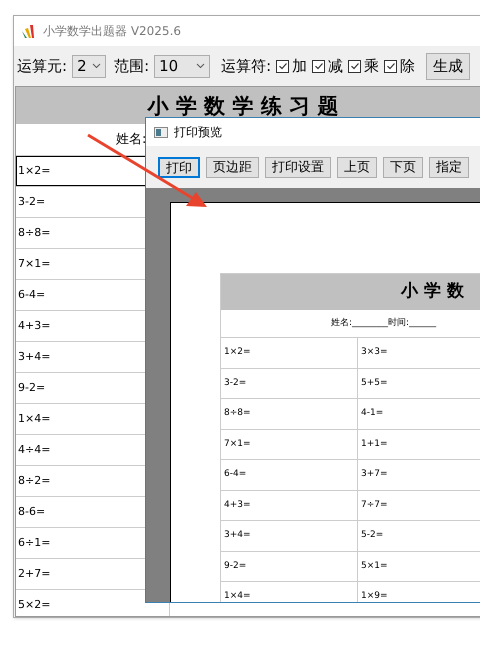 Image resolution: width=480 pixels, height=645 pixels. What do you see at coordinates (289, 353) in the screenshot?
I see `question-cell: 1×2=` at bounding box center [289, 353].